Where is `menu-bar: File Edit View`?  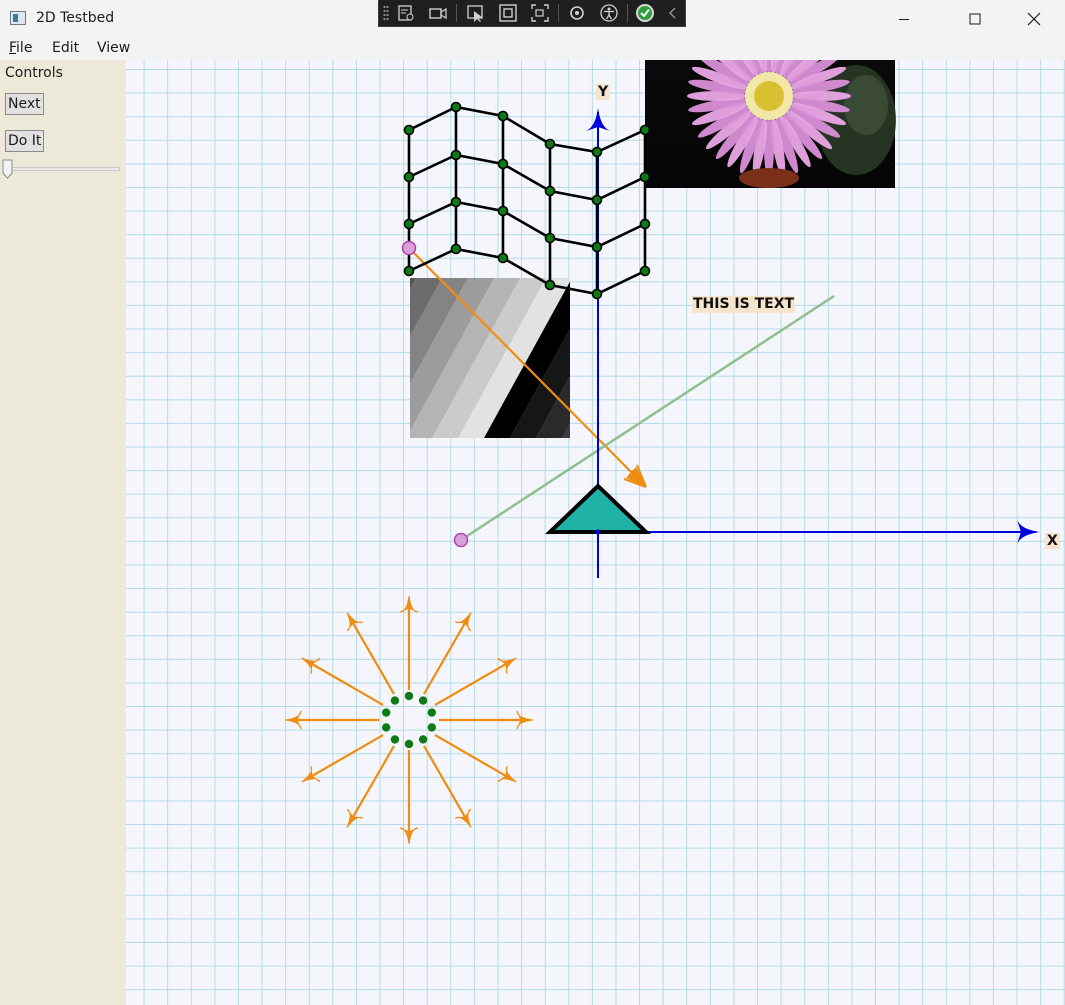 menu-bar: File Edit View is located at coordinates (532, 49).